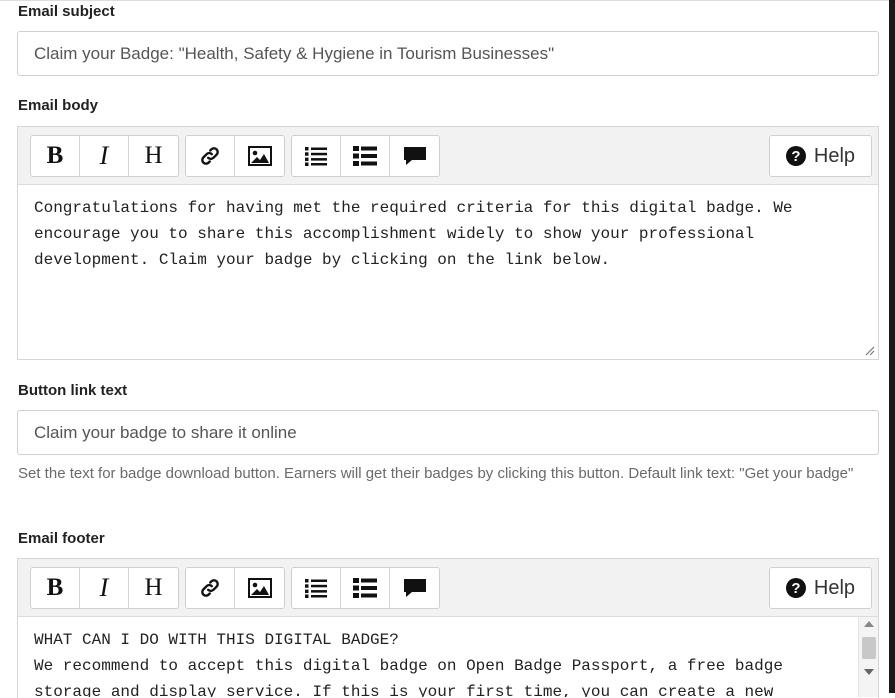 This screenshot has width=895, height=698. I want to click on email-footer-line: WHAT CAN I DO WITH THIS DIGITAL BADGE?, so click(216, 640).